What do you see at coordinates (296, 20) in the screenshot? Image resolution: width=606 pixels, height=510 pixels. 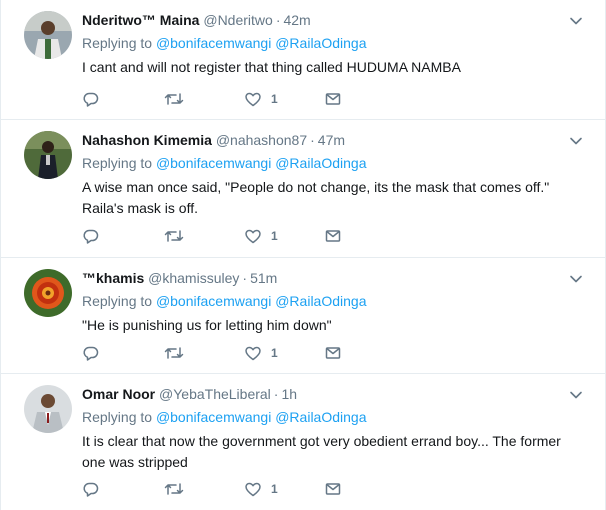 I see `timestamp: 42m` at bounding box center [296, 20].